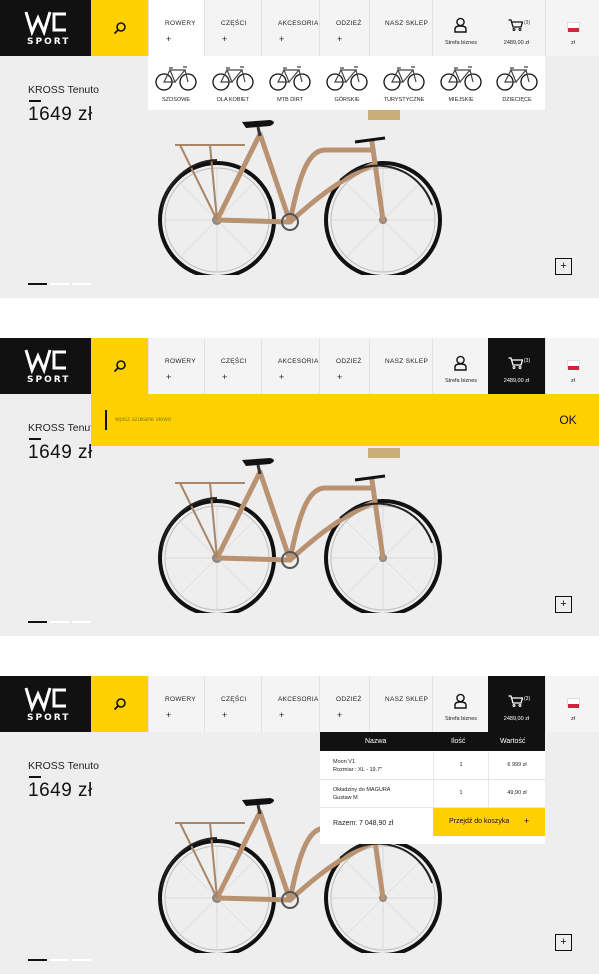 This screenshot has height=974, width=599. What do you see at coordinates (349, 699) in the screenshot?
I see `nav-label: ODZIEŻ` at bounding box center [349, 699].